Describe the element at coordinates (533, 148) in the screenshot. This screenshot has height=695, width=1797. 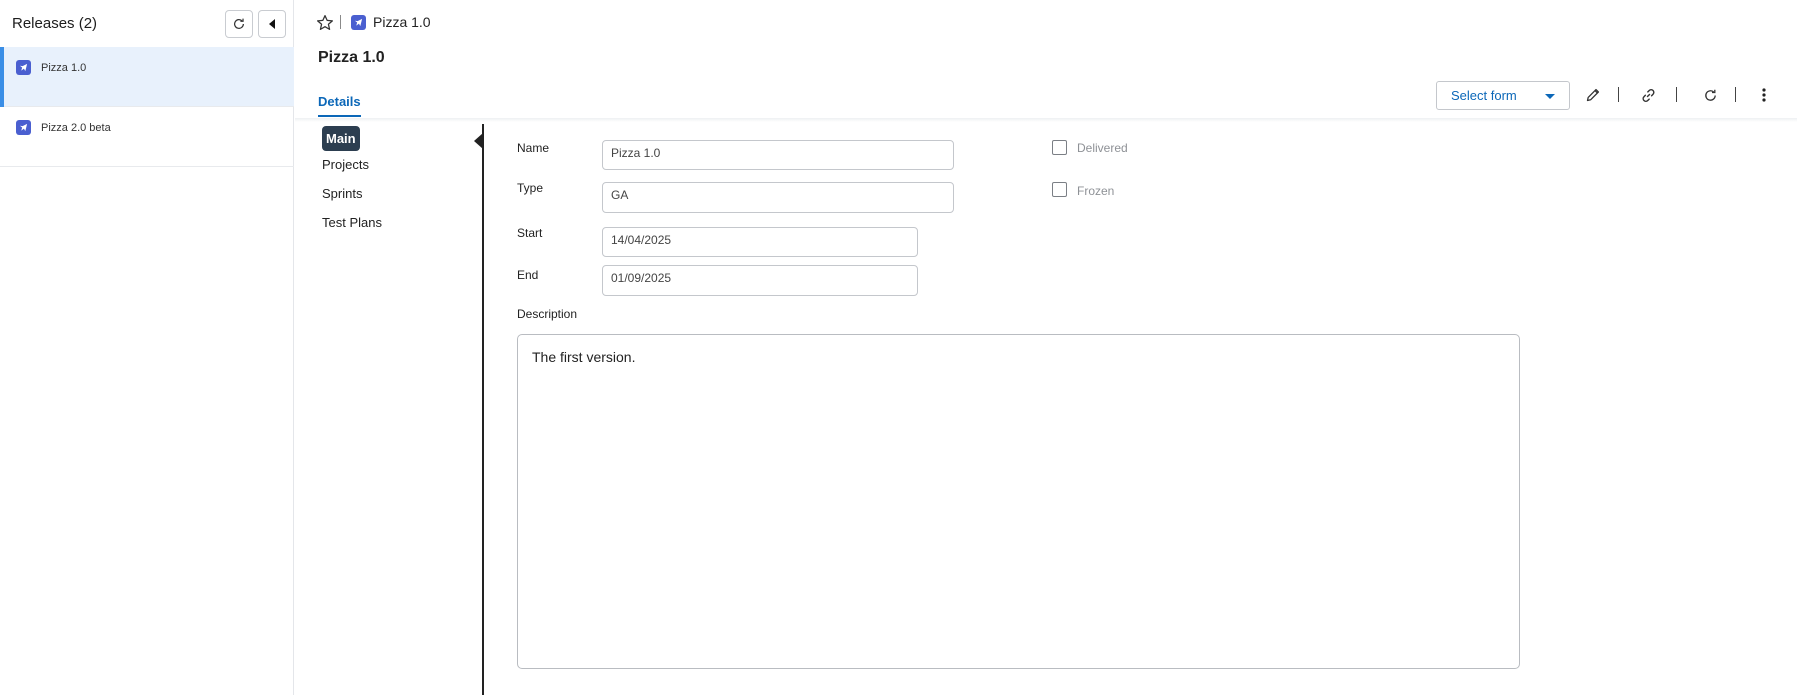
I see `name-label: Name` at that location.